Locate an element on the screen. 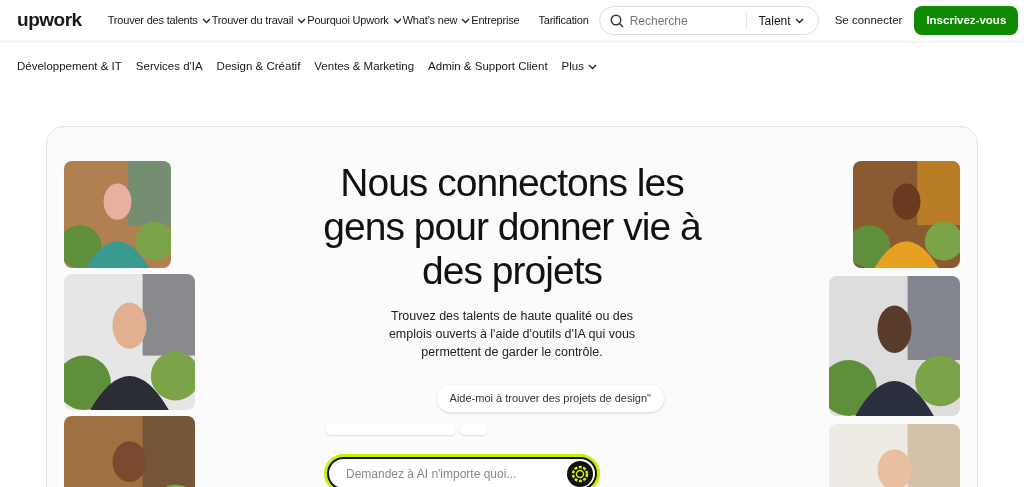 The height and width of the screenshot is (487, 1024). nav-link: Entreprise is located at coordinates (495, 20).